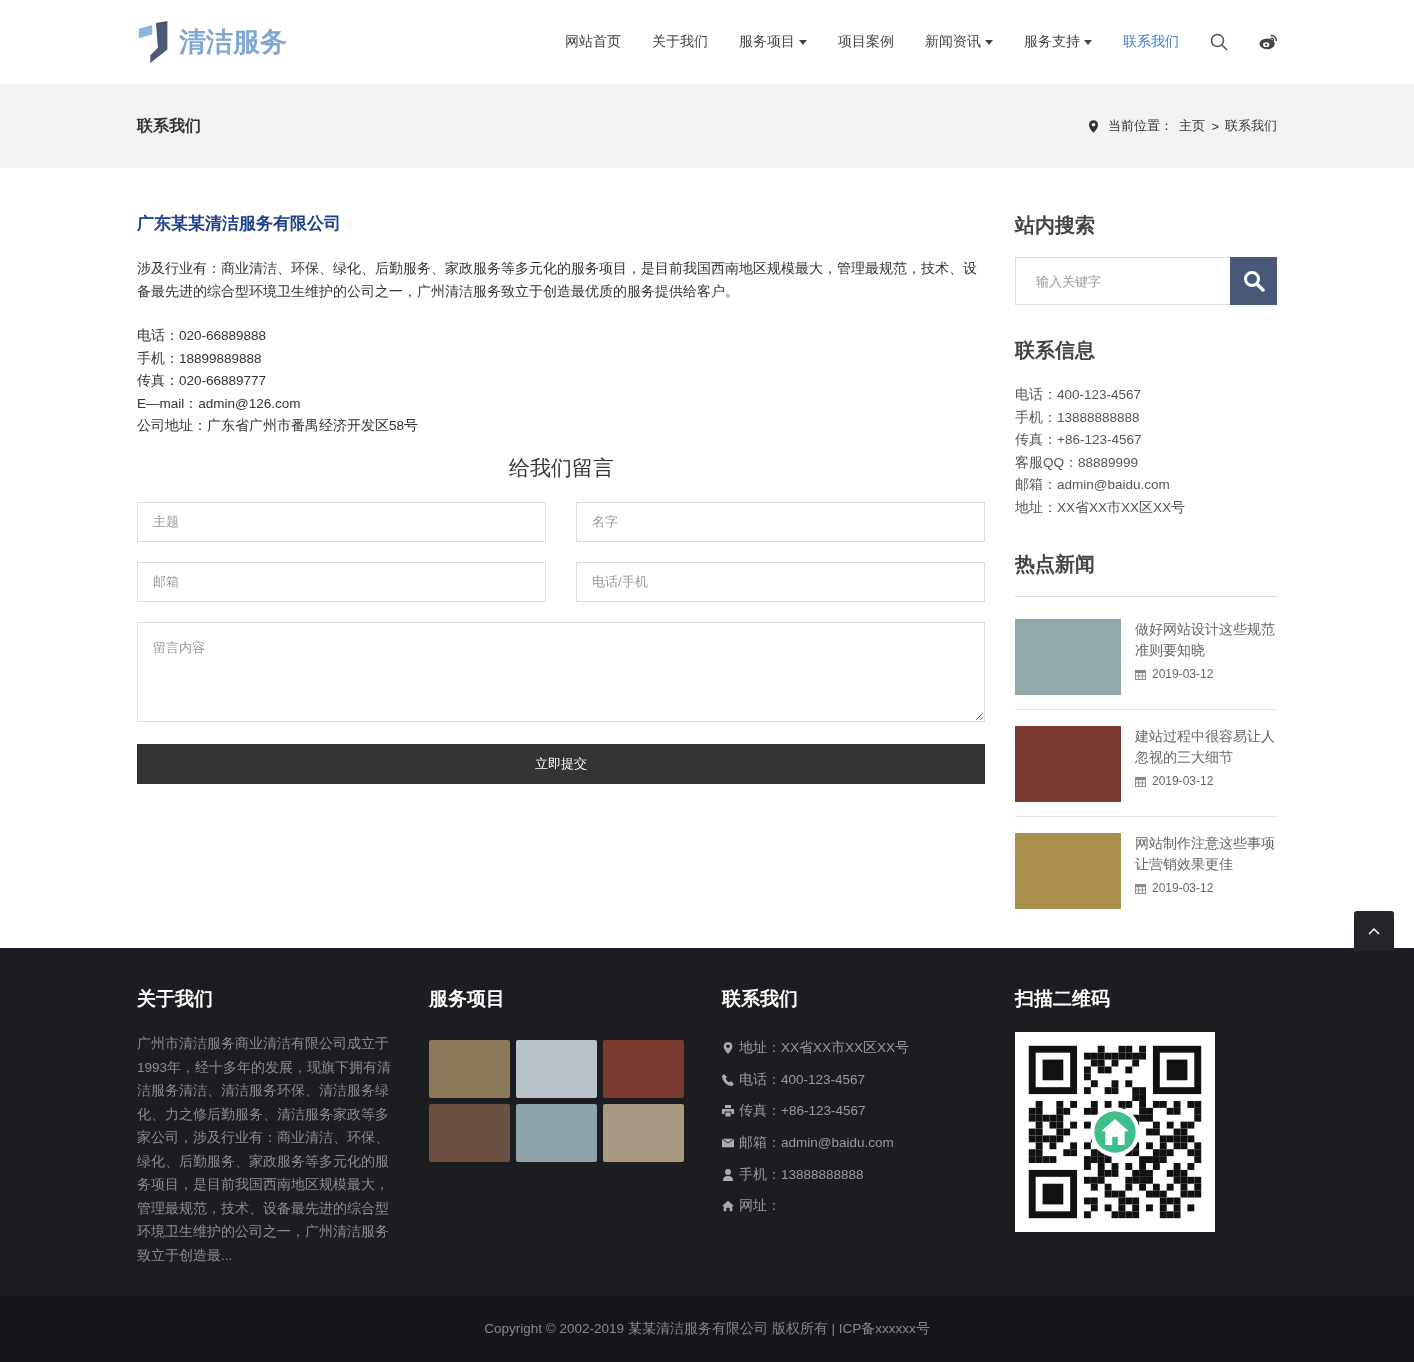 Image resolution: width=1414 pixels, height=1362 pixels. I want to click on back-to-top-button, so click(1374, 931).